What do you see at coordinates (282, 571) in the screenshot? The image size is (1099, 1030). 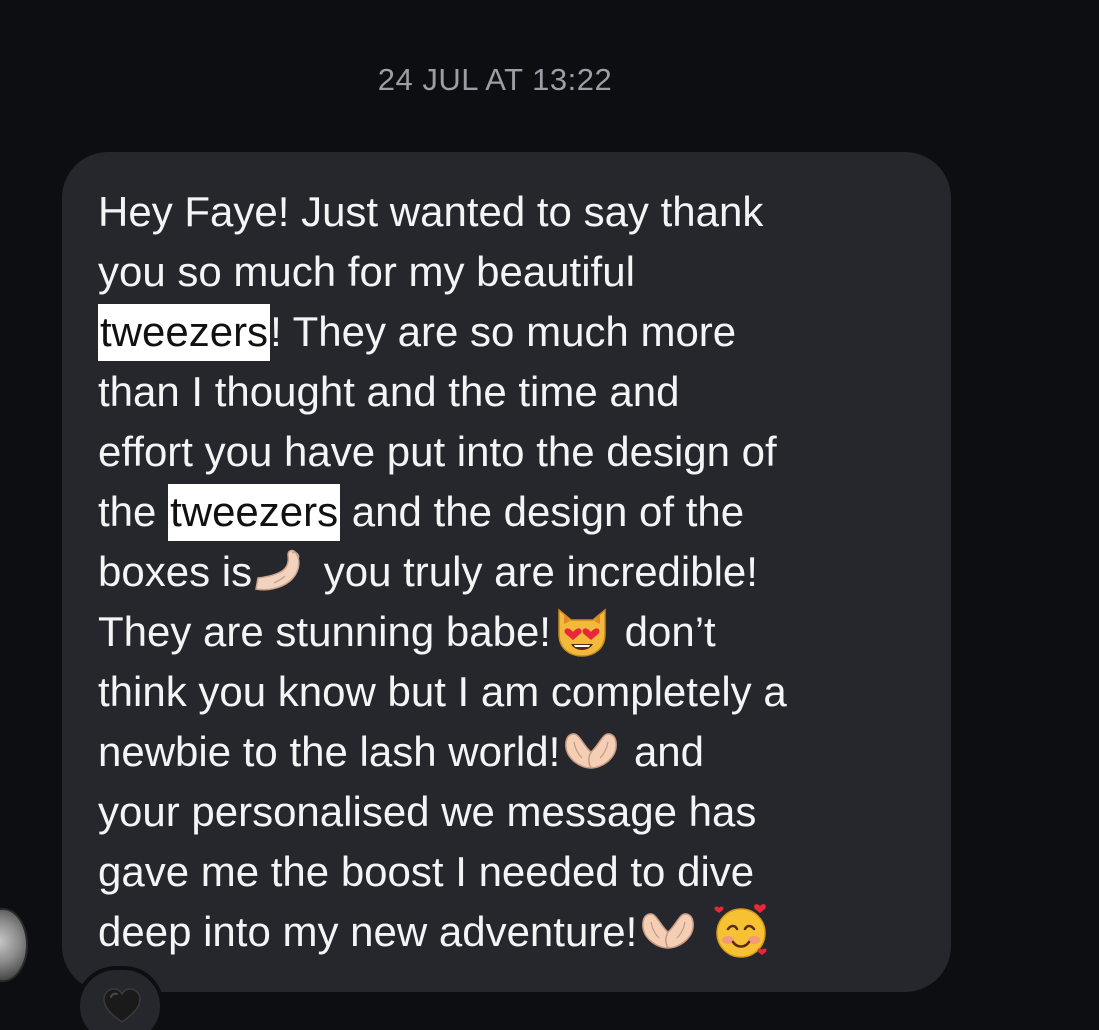 I see `pinched-fingers-emoji` at bounding box center [282, 571].